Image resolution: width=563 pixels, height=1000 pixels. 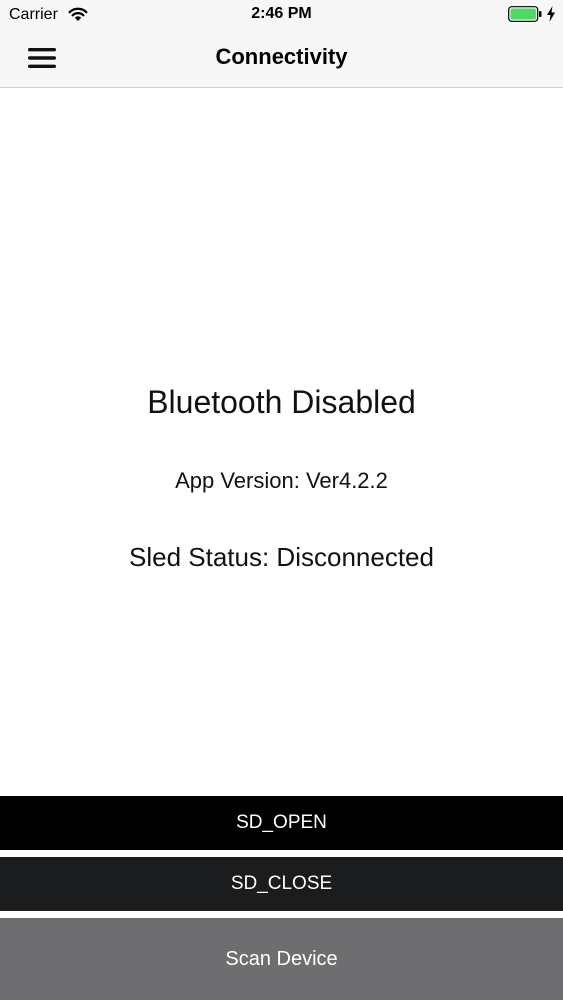 I want to click on scan-device-button: Scan Device, so click(x=281, y=959).